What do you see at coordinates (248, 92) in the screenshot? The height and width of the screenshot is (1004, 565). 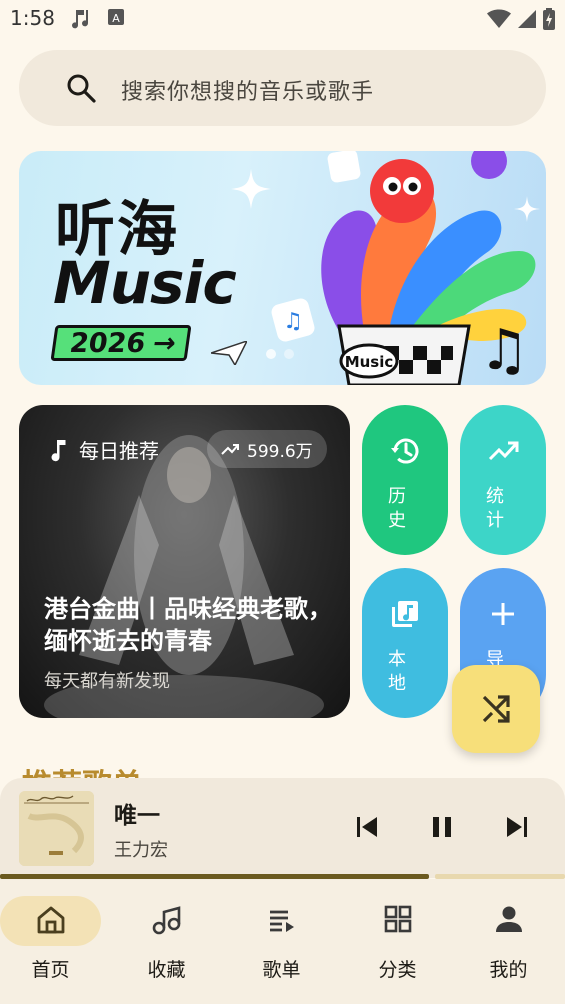 I see `search-placeholder: 搜索你想搜的音乐或歌手` at bounding box center [248, 92].